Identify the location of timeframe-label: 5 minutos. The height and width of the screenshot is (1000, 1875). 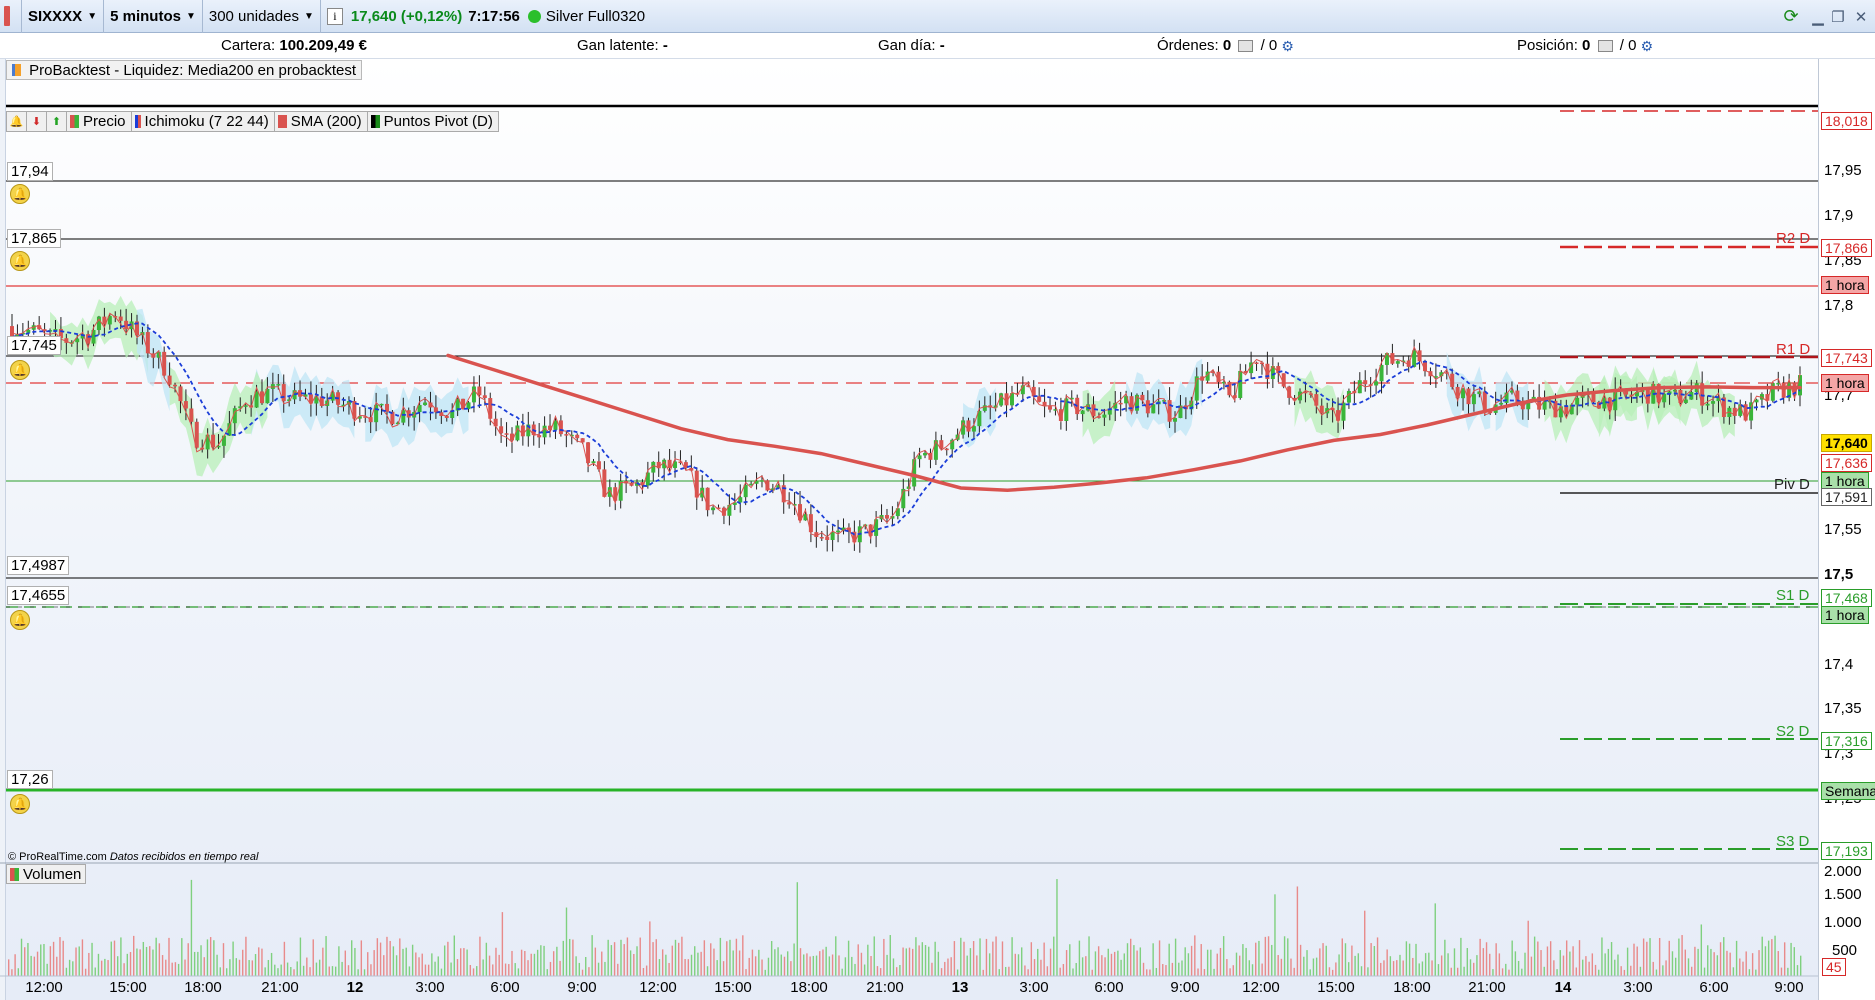
(145, 16).